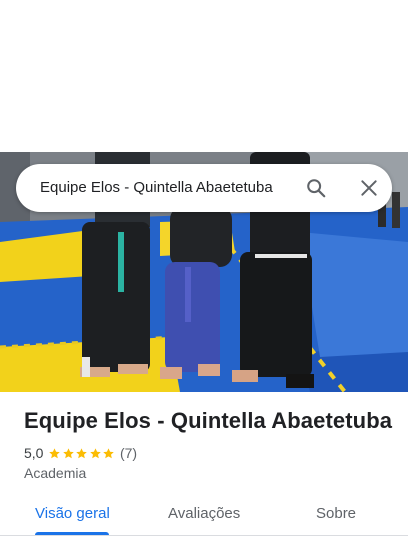 The height and width of the screenshot is (544, 408). Describe the element at coordinates (208, 420) in the screenshot. I see `place-title: Equipe Elos - Quintella Abaetetuba` at that location.